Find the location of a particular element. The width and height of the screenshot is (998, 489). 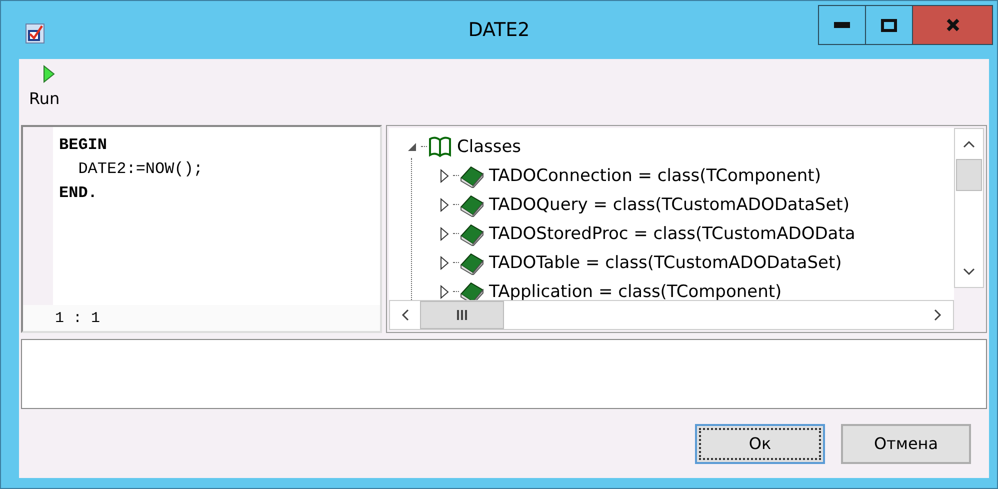

maximize-icon is located at coordinates (889, 25).